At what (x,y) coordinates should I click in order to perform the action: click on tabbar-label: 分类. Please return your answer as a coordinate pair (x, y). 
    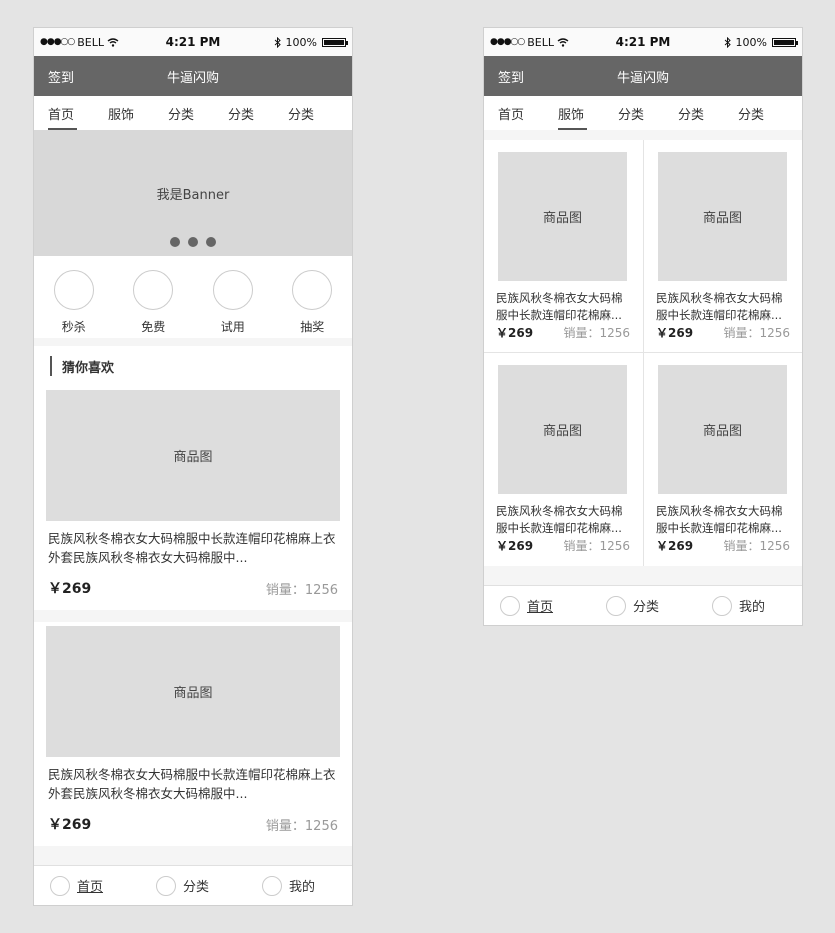
    Looking at the image, I should click on (646, 607).